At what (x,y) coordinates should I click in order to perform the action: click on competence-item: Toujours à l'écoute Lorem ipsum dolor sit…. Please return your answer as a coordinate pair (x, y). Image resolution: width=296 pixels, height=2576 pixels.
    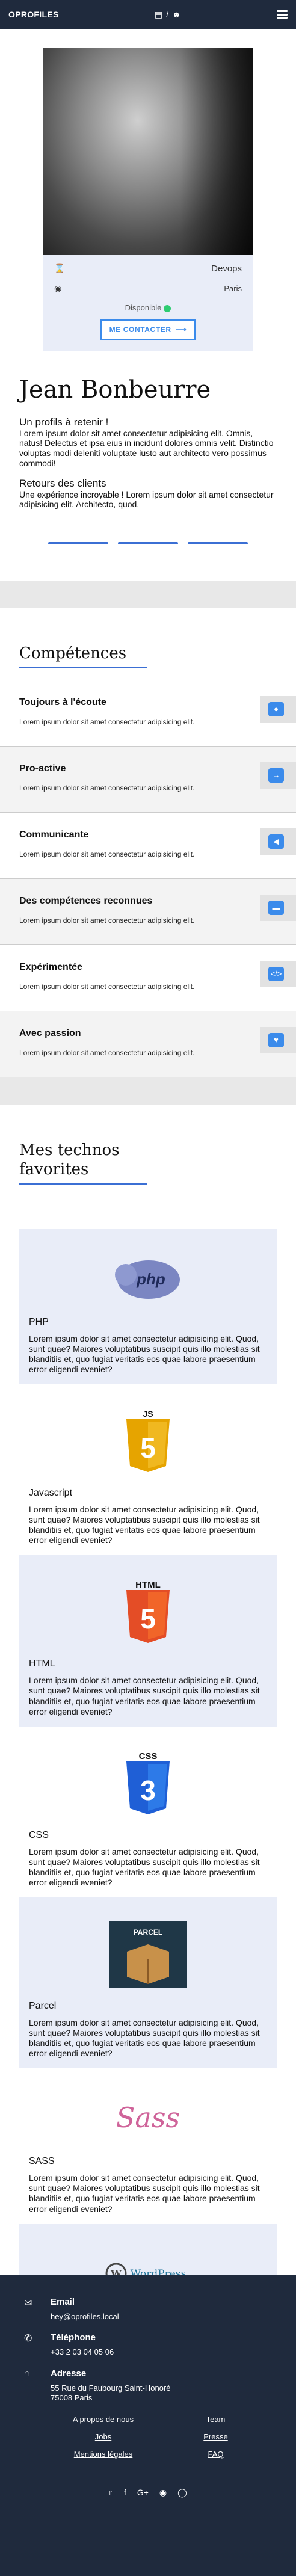
    Looking at the image, I should click on (148, 713).